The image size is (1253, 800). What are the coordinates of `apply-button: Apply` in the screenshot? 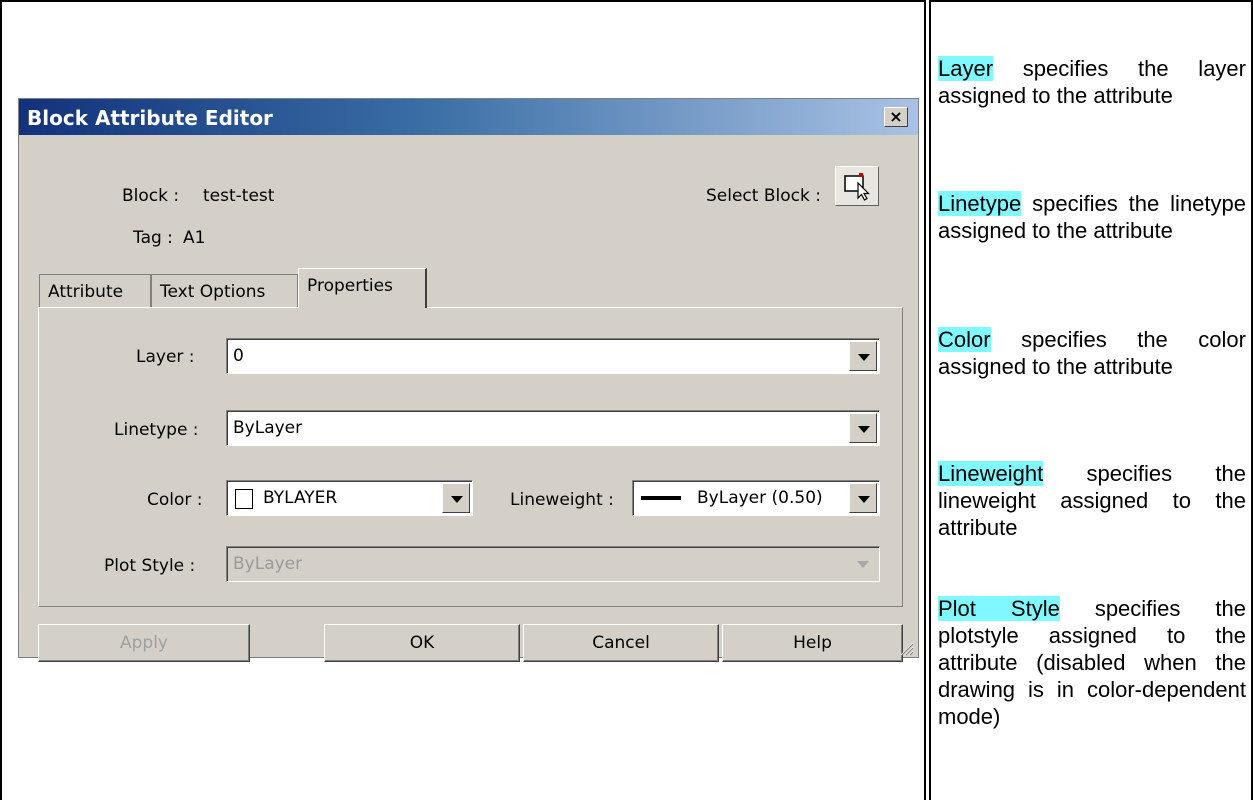 It's located at (144, 643).